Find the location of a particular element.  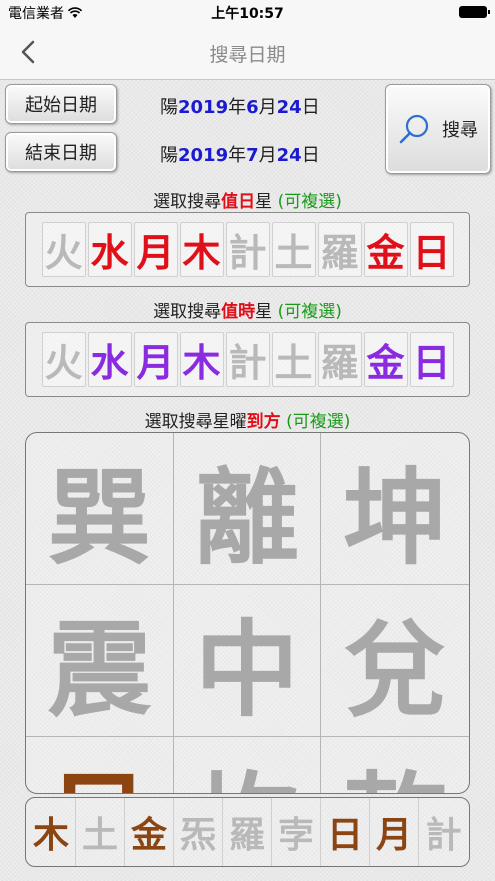

hour-star-toggle: 木 is located at coordinates (201, 359).